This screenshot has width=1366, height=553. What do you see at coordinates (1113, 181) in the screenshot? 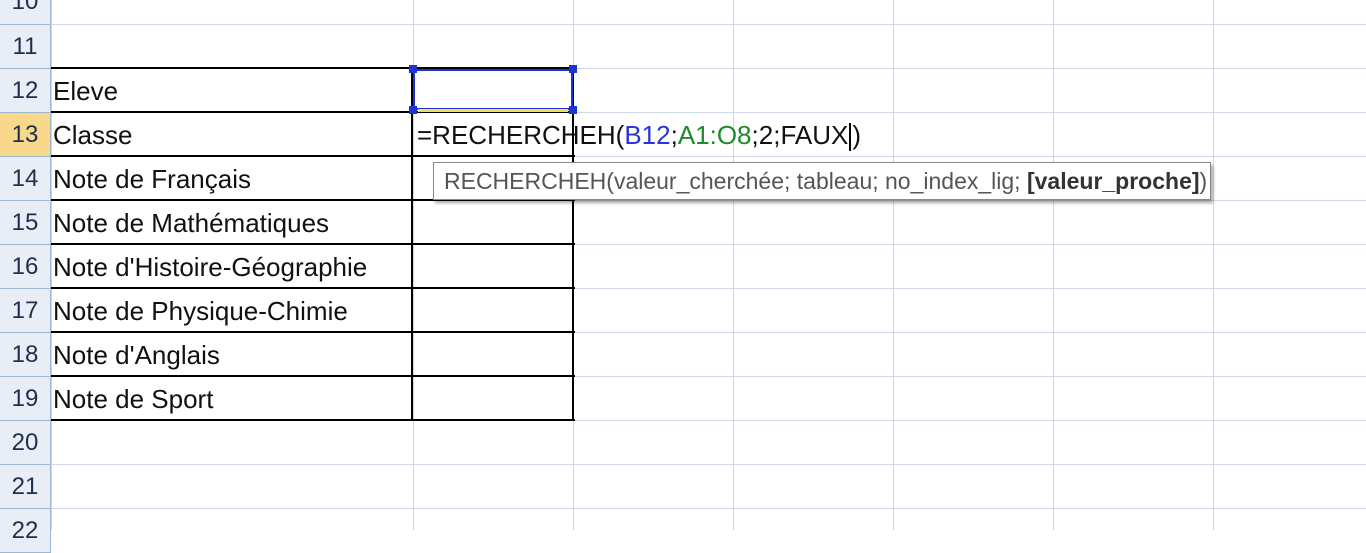
I see `tooltip-optional-arg: [valeur_proche]` at bounding box center [1113, 181].